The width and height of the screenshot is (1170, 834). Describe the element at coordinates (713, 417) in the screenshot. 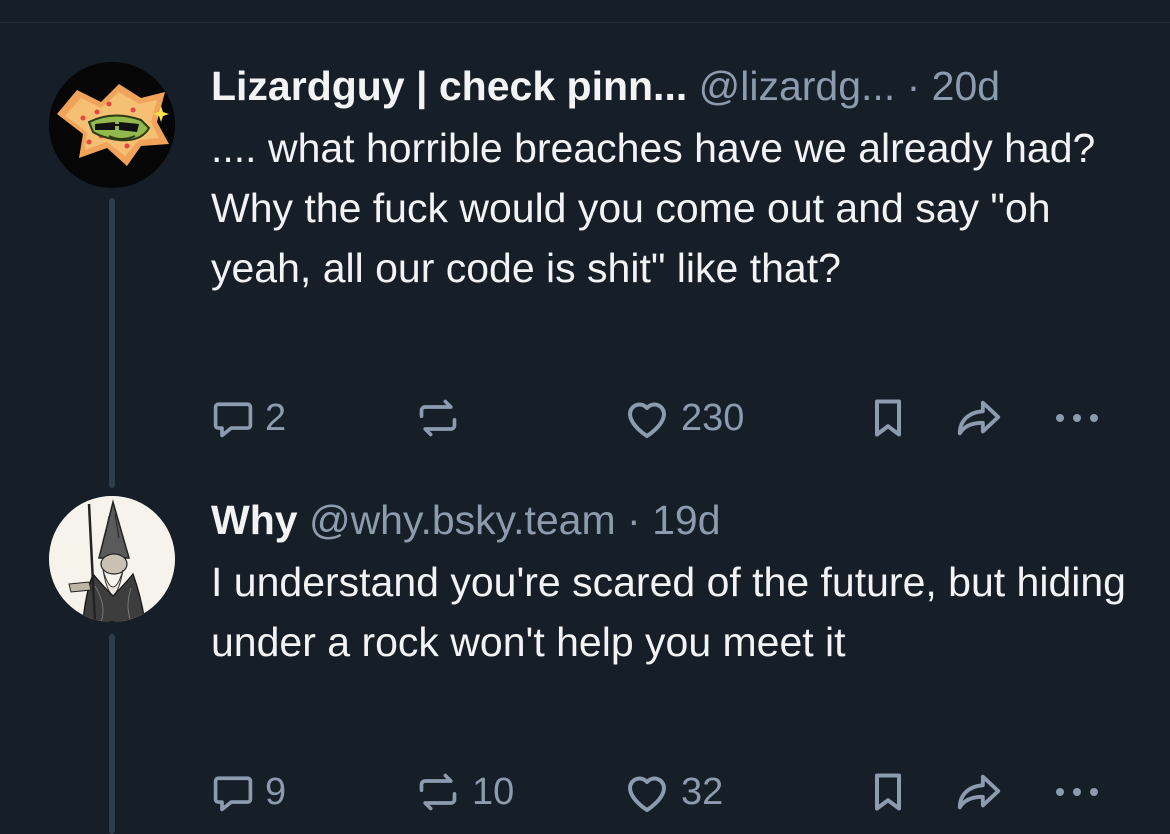

I see `like-count: 230` at that location.